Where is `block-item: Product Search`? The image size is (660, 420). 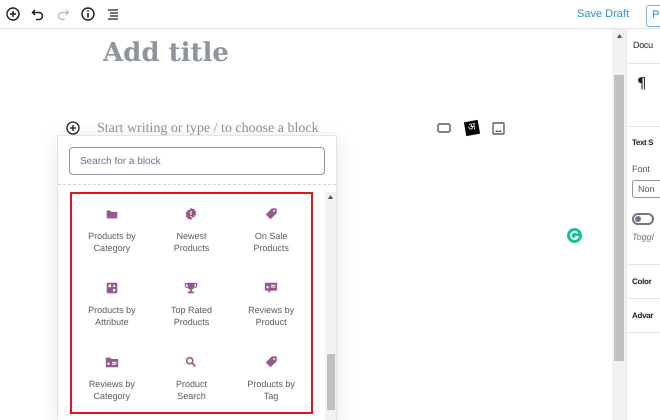
block-item: Product Search is located at coordinates (192, 379).